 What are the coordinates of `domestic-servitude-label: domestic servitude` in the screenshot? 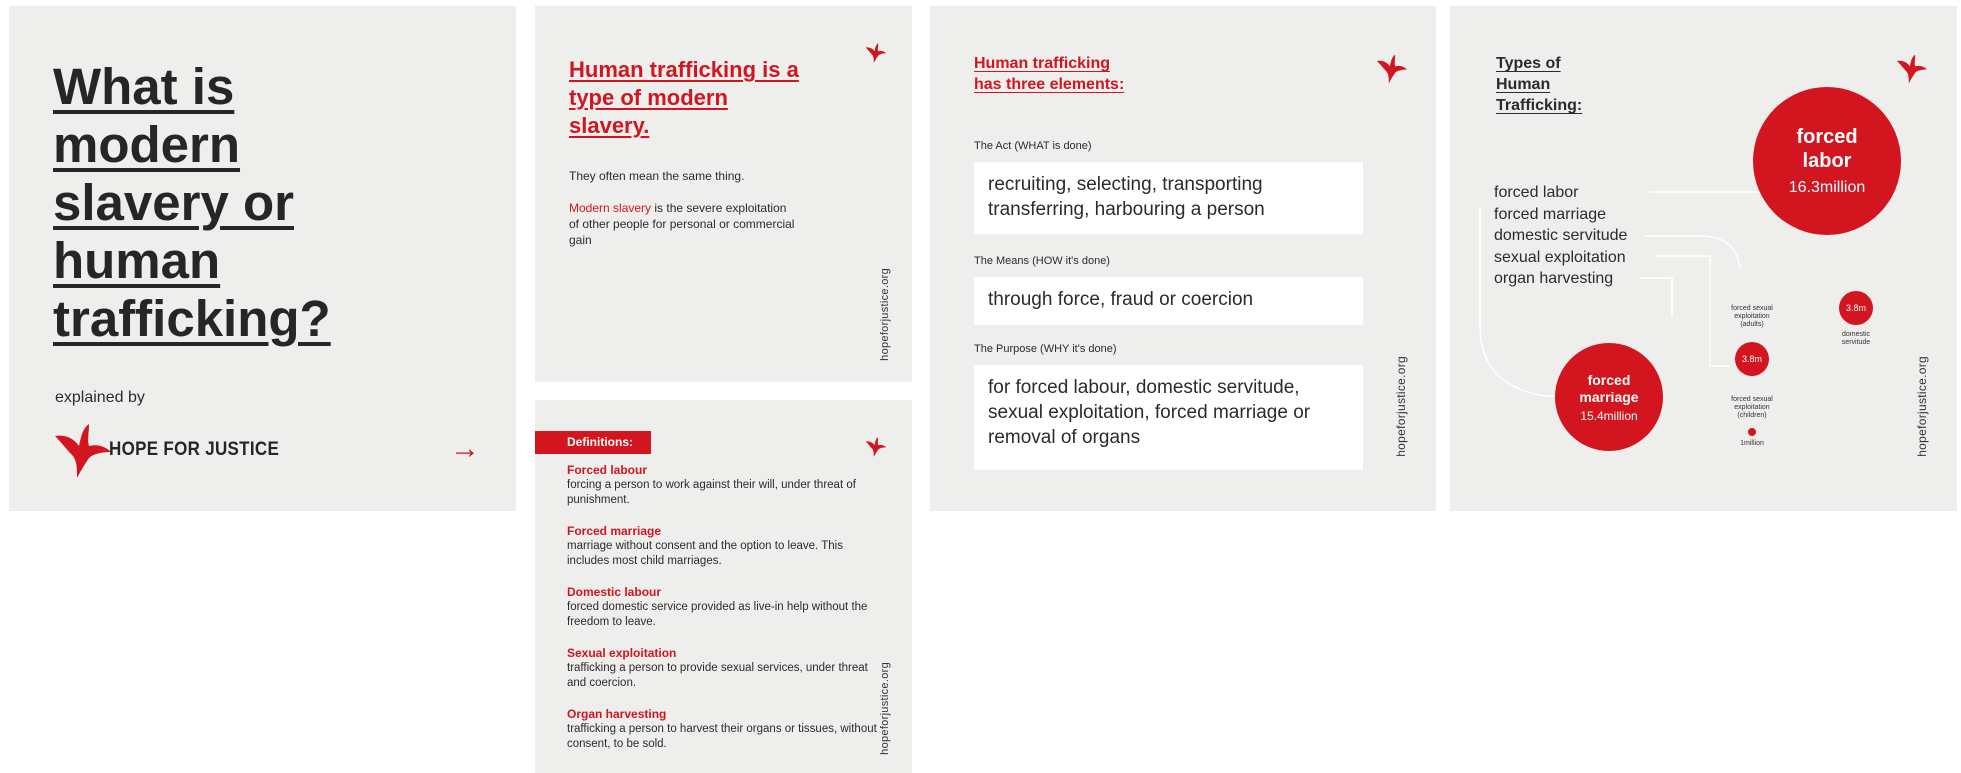 It's located at (1856, 338).